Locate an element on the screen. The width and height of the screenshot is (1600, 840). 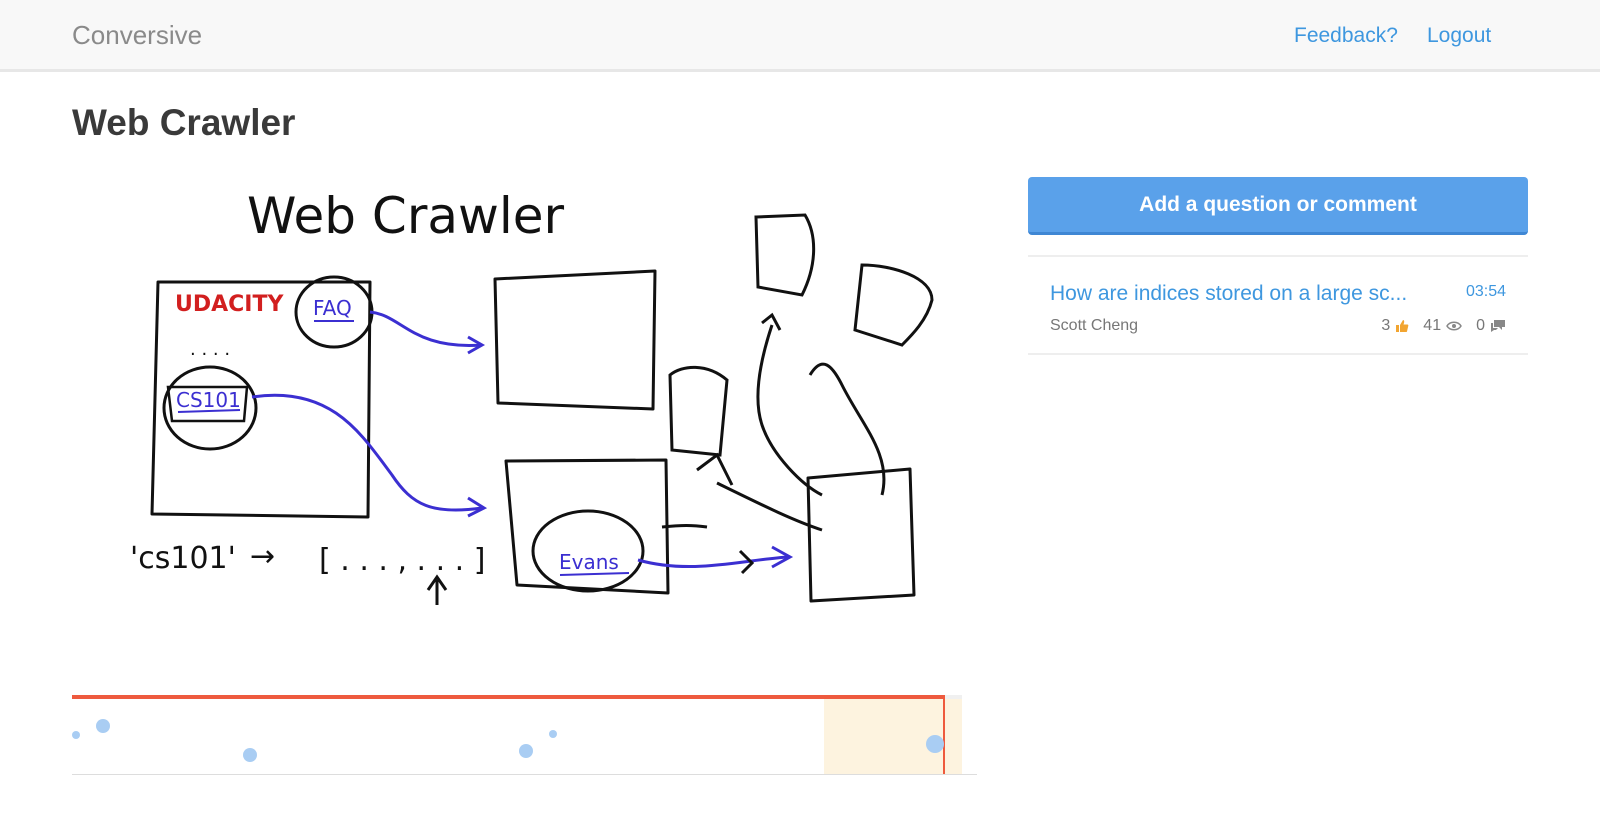
question-stats: 3 41 0 is located at coordinates (1443, 326).